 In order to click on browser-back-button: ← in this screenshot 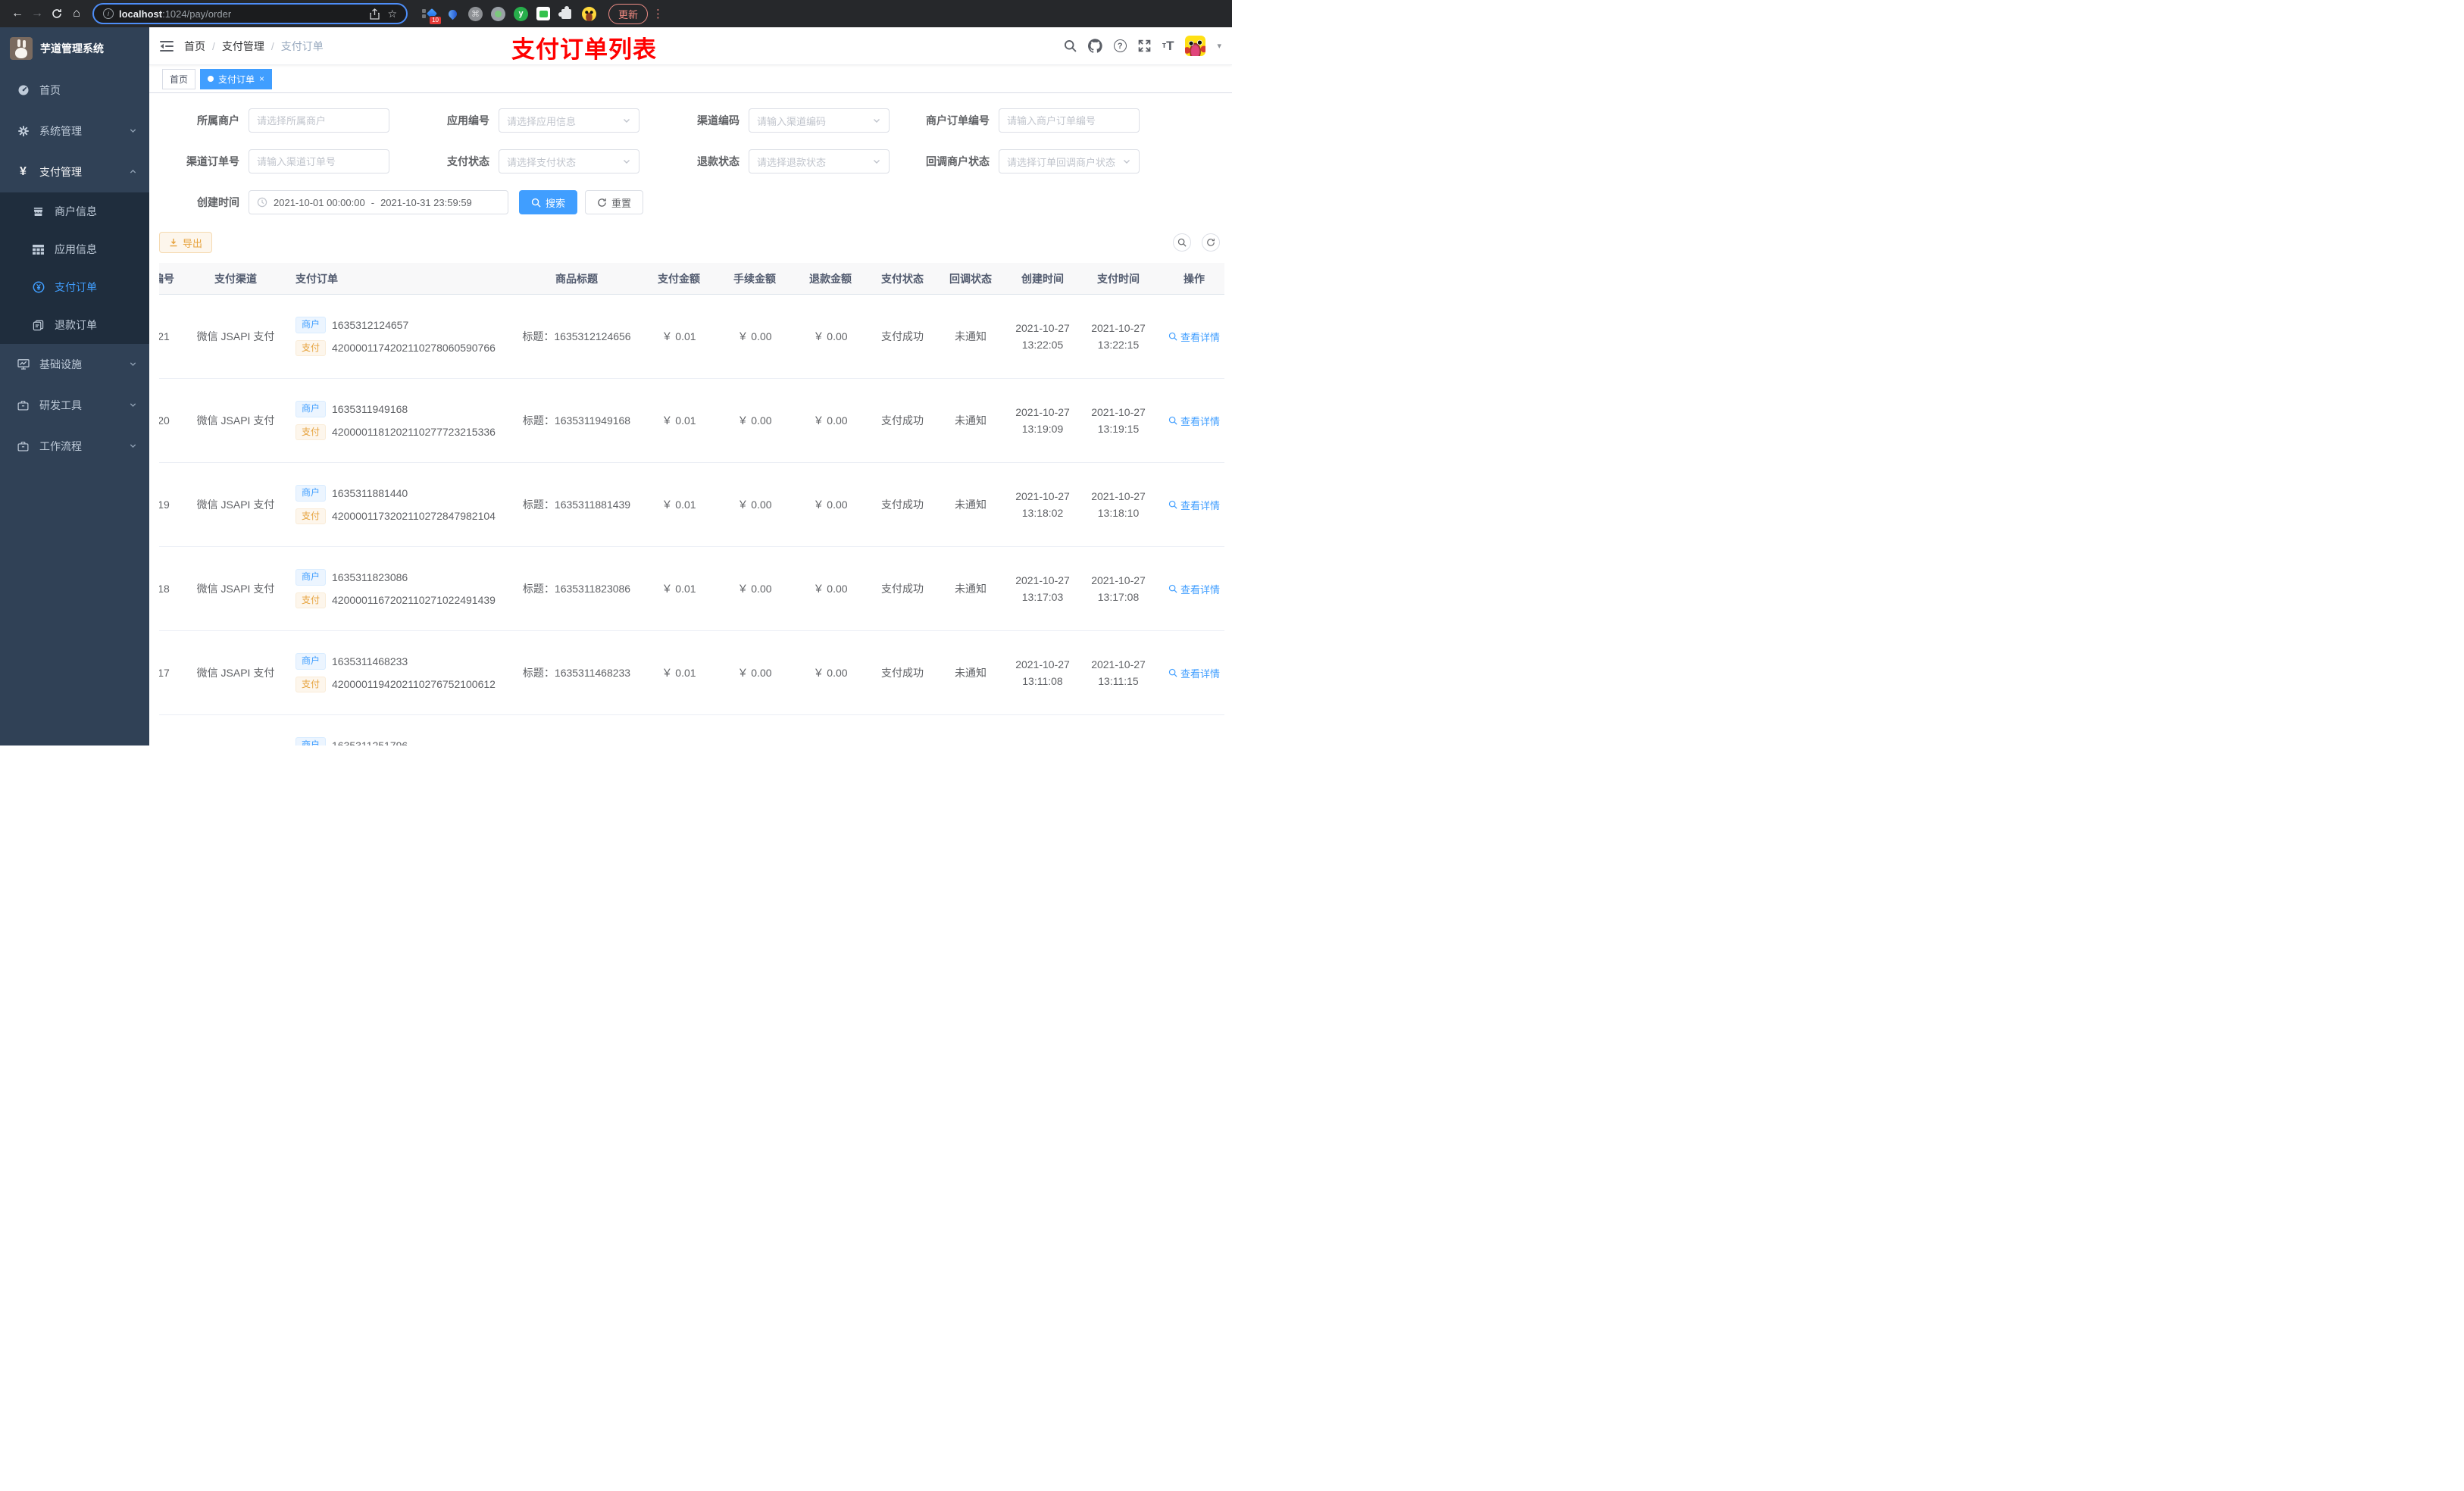, I will do `click(17, 13)`.